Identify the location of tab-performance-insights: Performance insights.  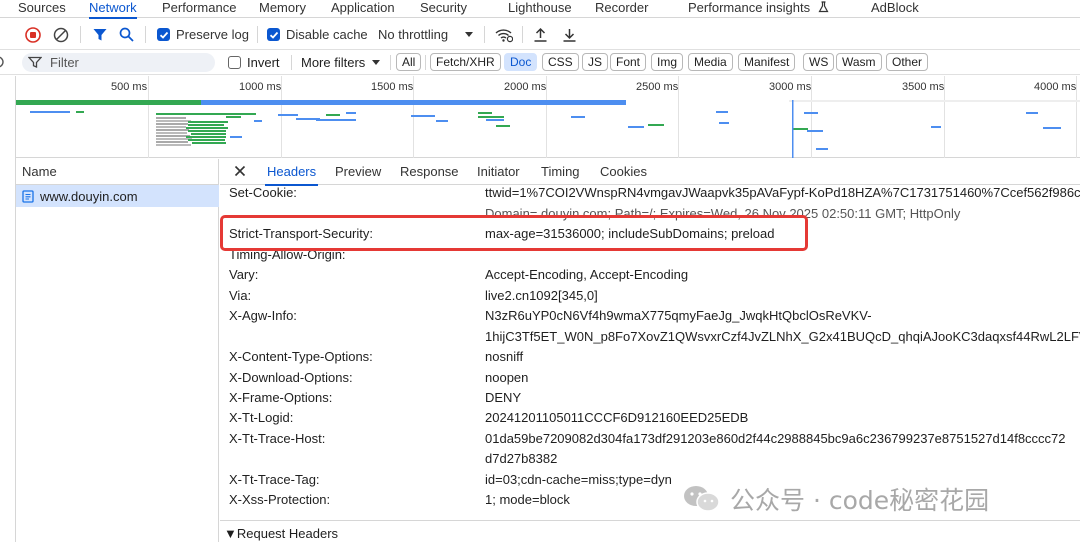
(758, 9).